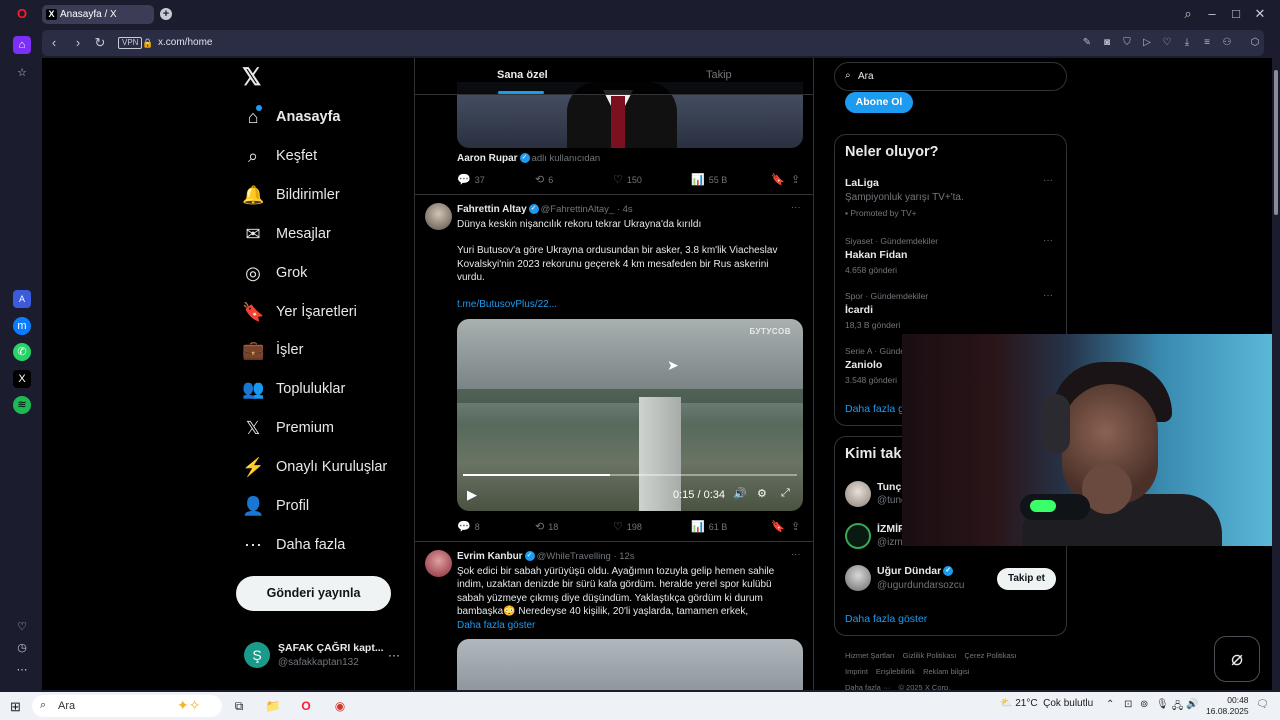 Image resolution: width=1280 pixels, height=720 pixels. What do you see at coordinates (856, 671) in the screenshot?
I see `footer-link: Imprint` at bounding box center [856, 671].